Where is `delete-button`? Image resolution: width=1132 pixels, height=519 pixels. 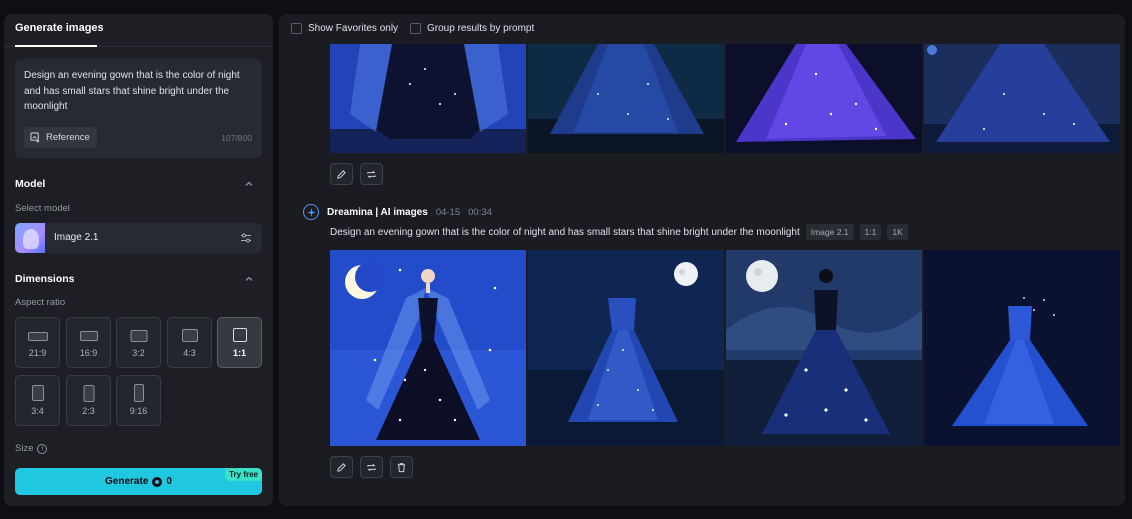
delete-button is located at coordinates (401, 467).